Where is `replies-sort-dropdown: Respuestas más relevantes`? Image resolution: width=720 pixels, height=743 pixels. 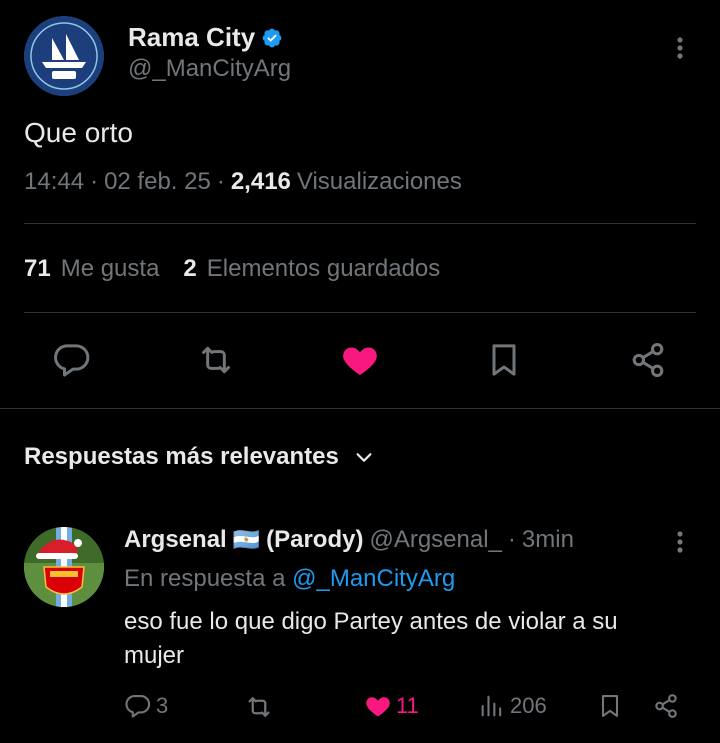 replies-sort-dropdown: Respuestas más relevantes is located at coordinates (199, 457).